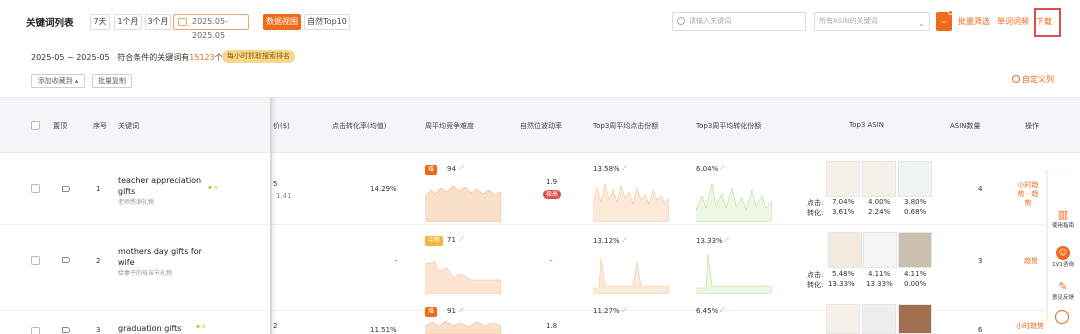 This screenshot has width=1080, height=334. What do you see at coordinates (843, 212) in the screenshot?
I see `asin-conv-value: 3.61%` at bounding box center [843, 212].